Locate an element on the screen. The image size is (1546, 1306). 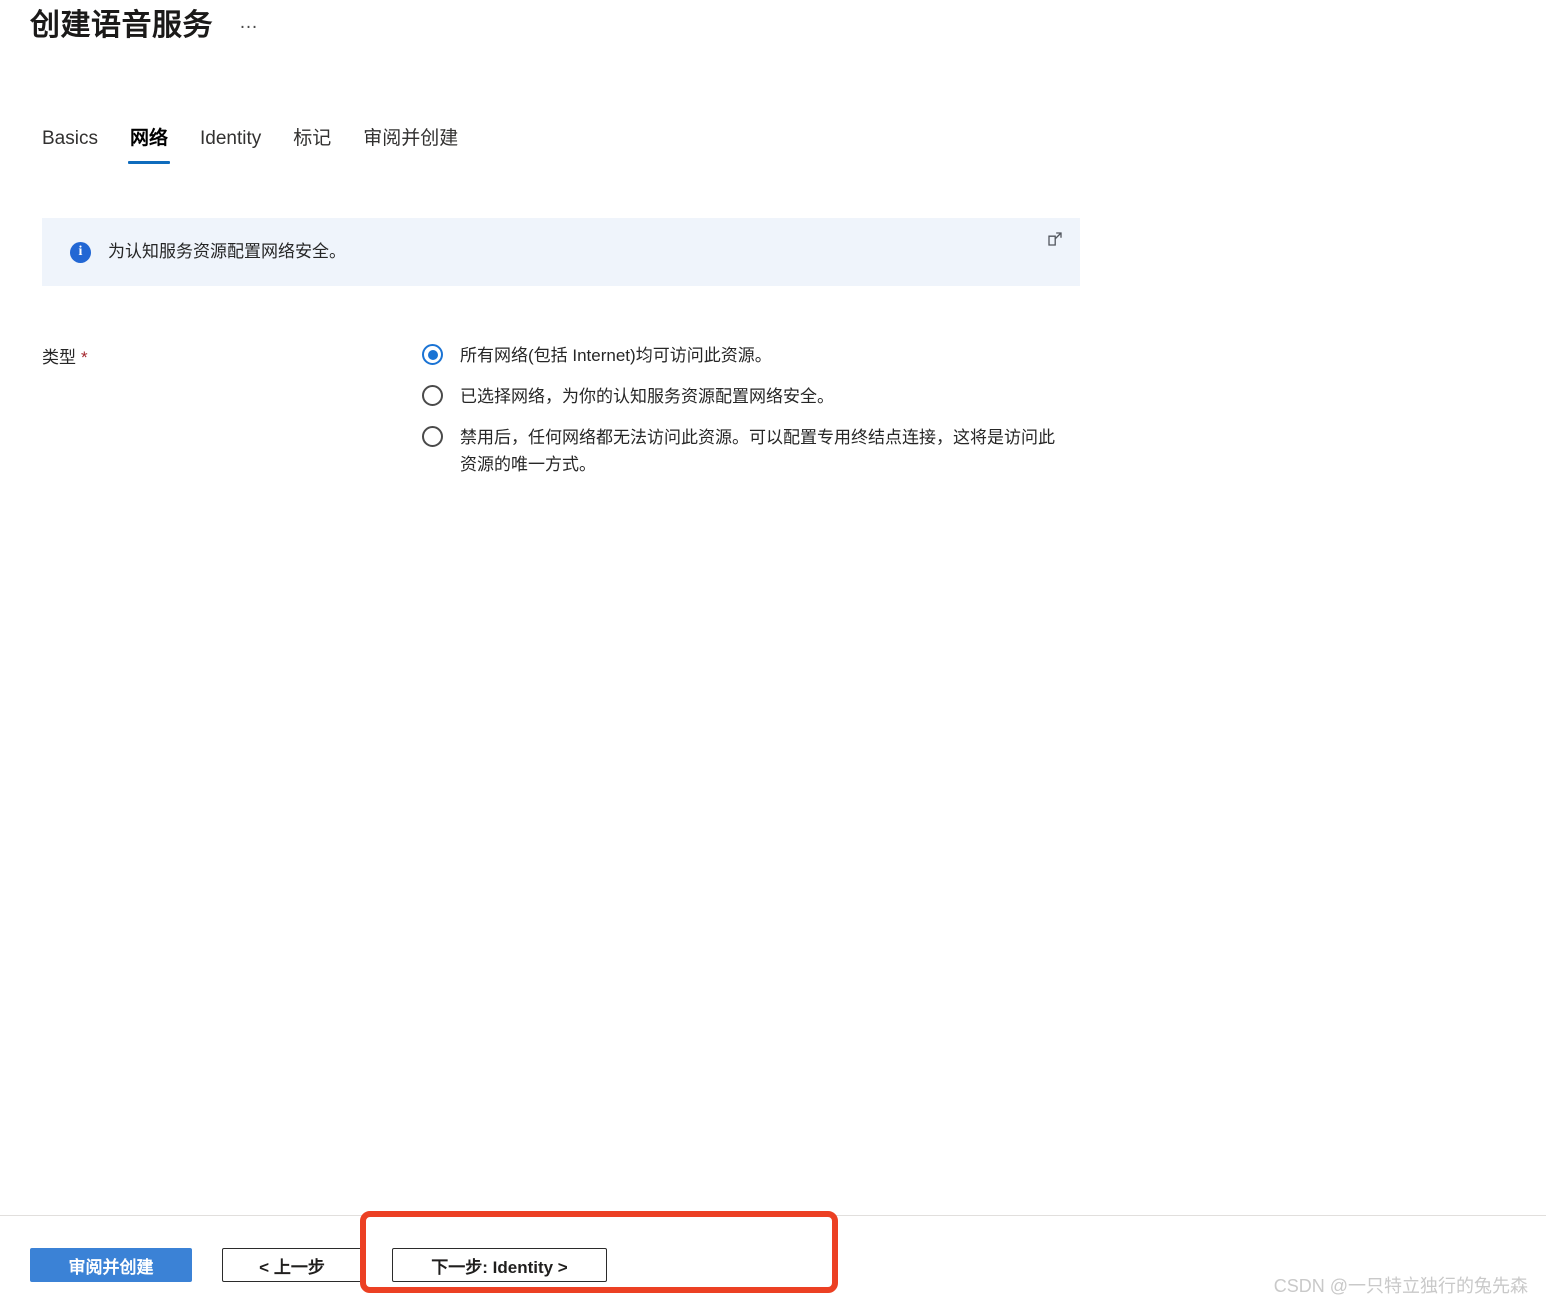
type-field-label: 类型 * is located at coordinates (232, 355).